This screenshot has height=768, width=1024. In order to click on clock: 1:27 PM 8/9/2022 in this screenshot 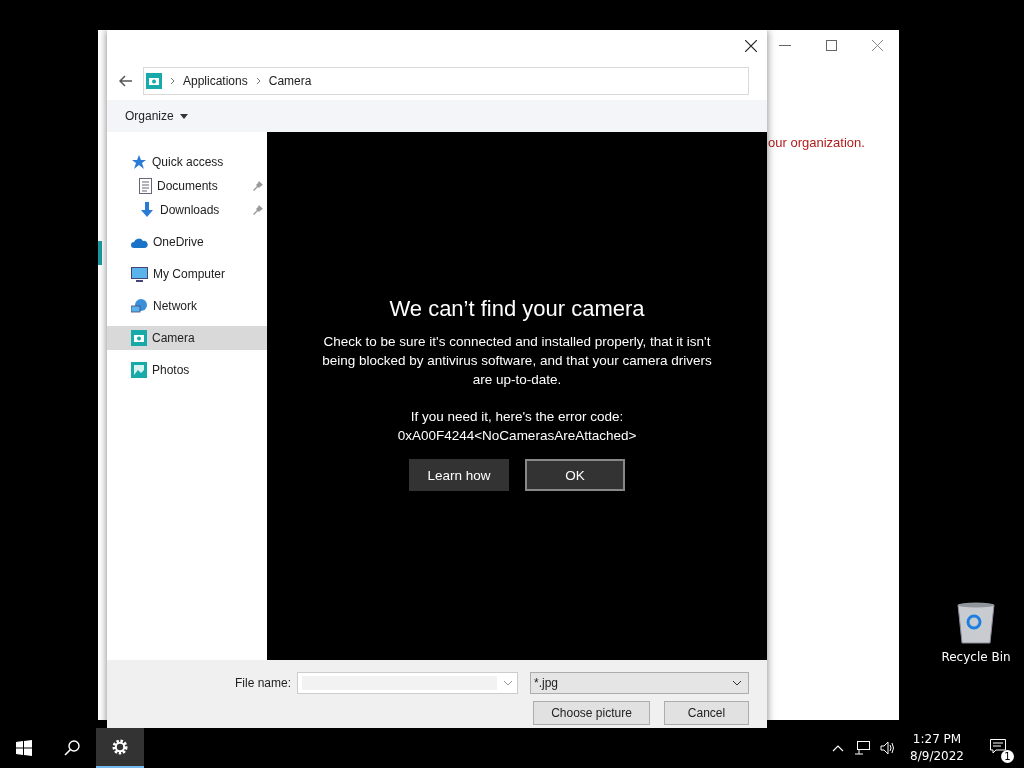, I will do `click(937, 748)`.